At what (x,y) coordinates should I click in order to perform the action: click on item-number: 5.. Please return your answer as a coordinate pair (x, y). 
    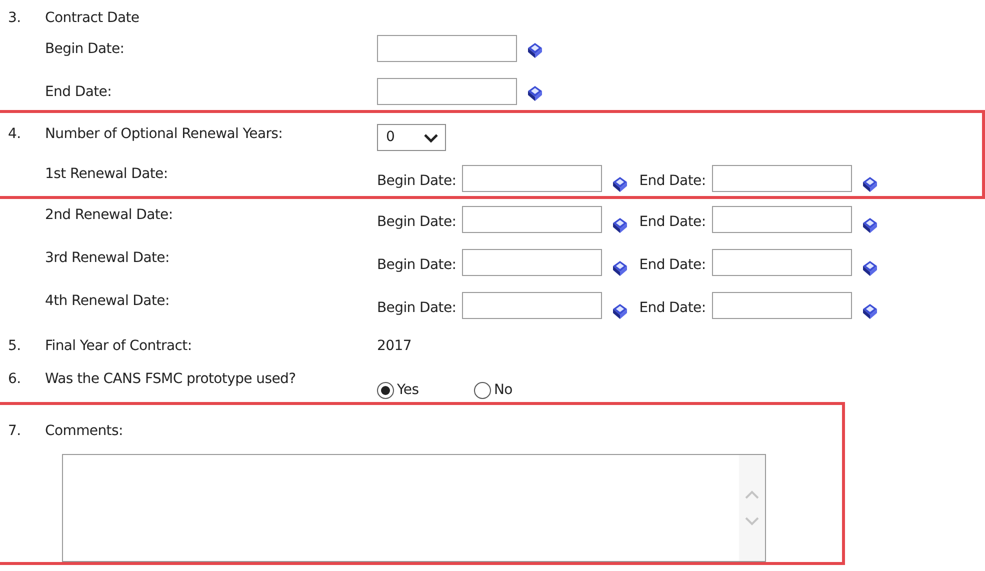
    Looking at the image, I should click on (14, 346).